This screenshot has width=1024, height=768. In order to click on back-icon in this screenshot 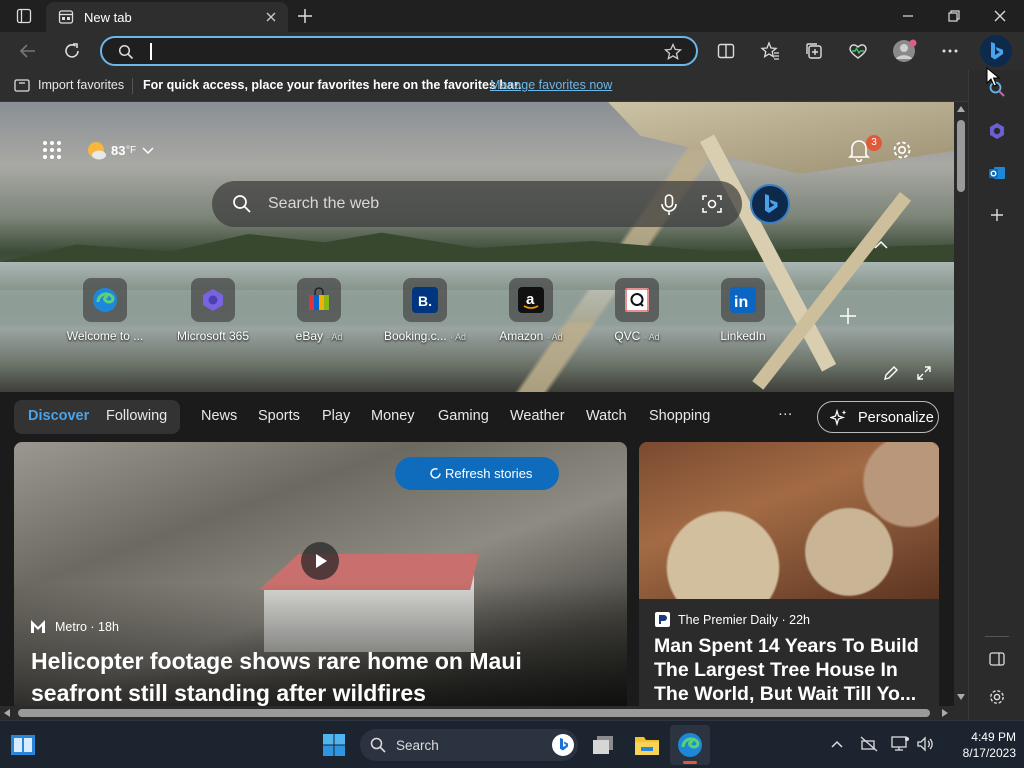, I will do `click(28, 51)`.